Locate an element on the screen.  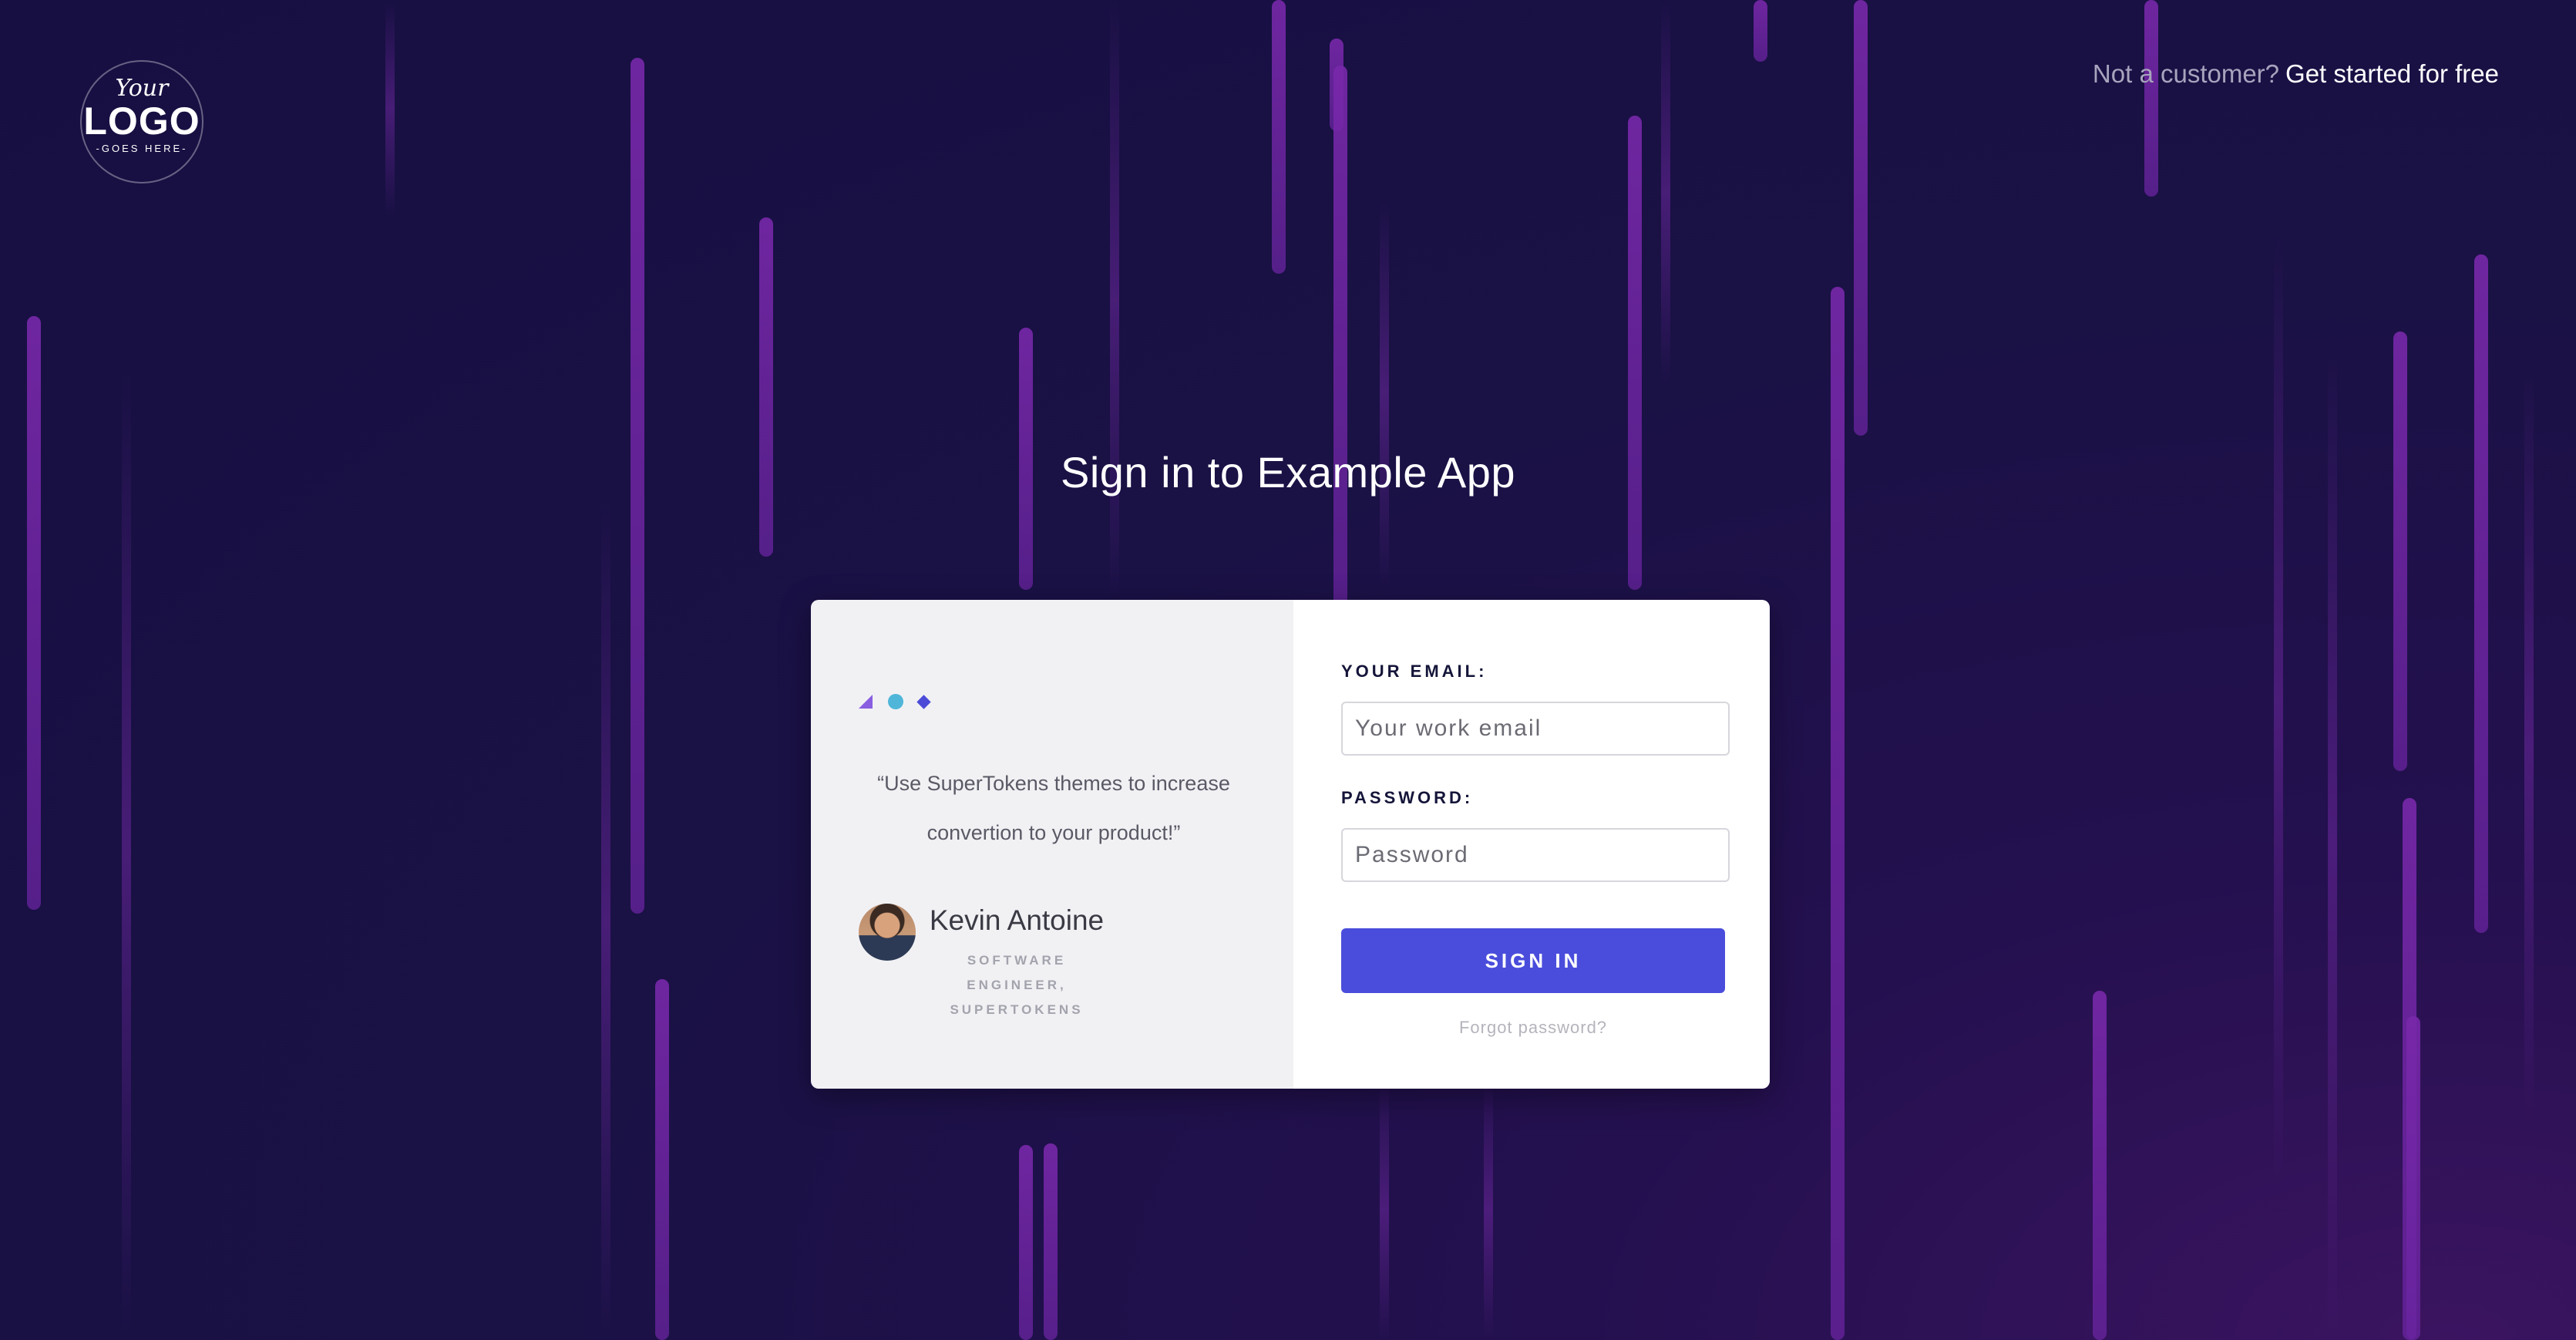
signup-prompt: Not a customer? Get started for free is located at coordinates (2296, 74).